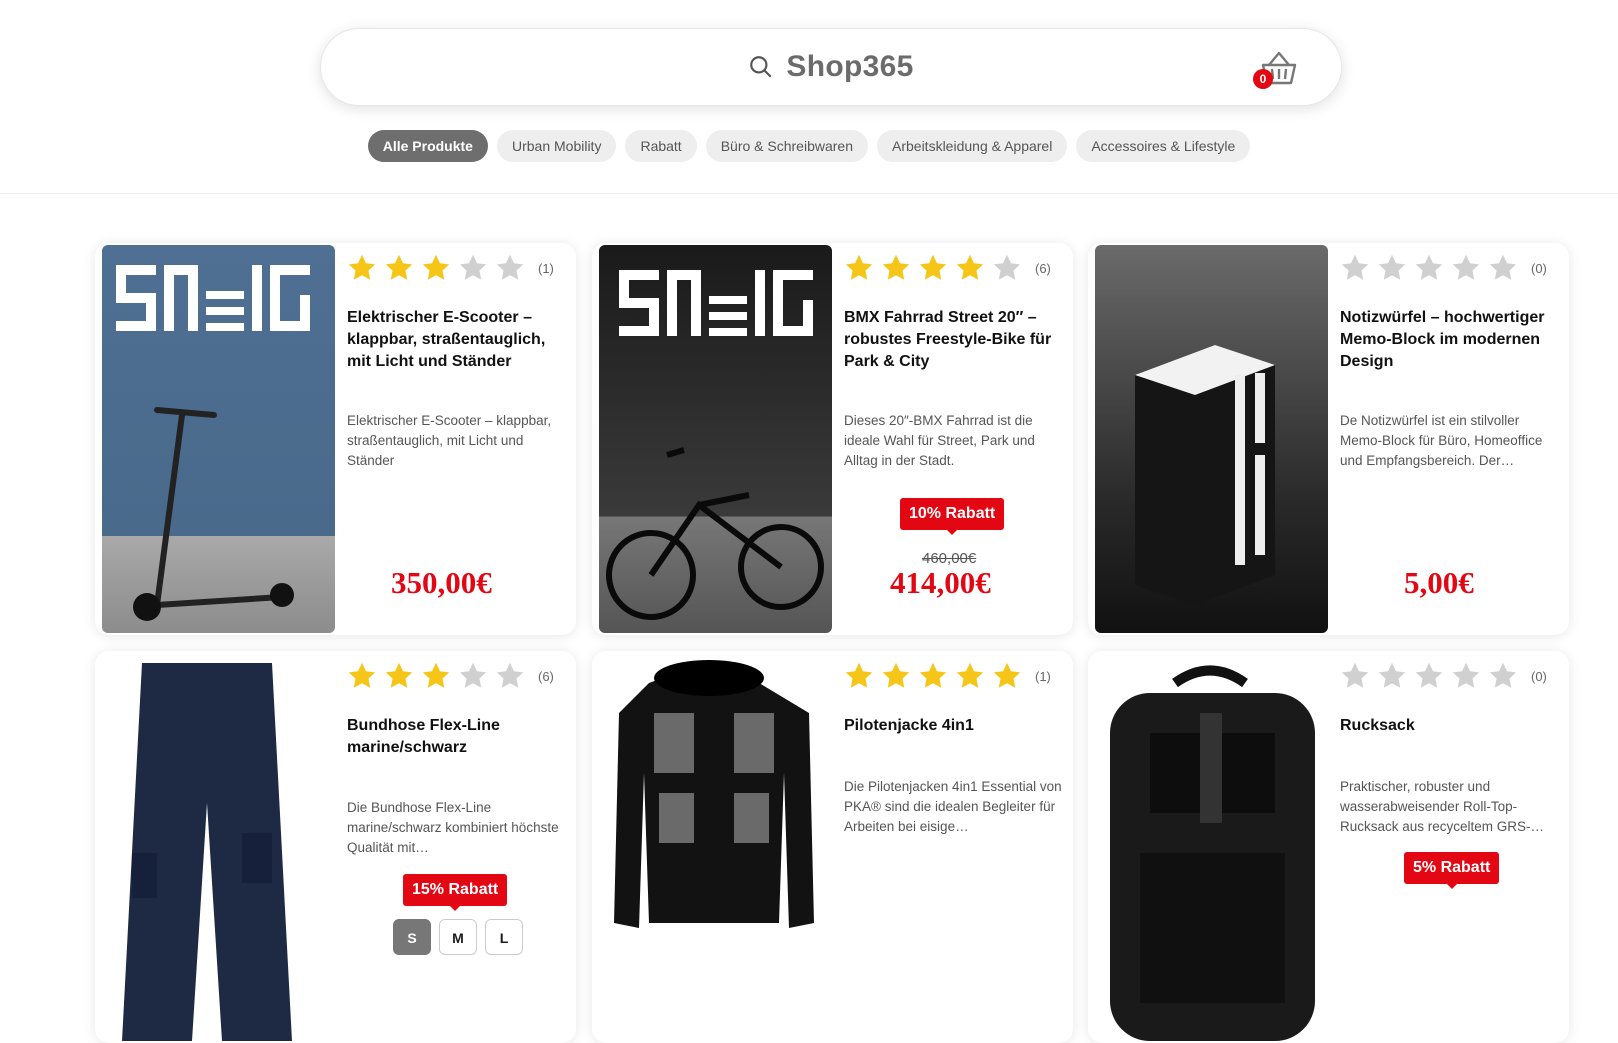 Image resolution: width=1618 pixels, height=1043 pixels. What do you see at coordinates (1439, 582) in the screenshot?
I see `product-price: 5,00€` at bounding box center [1439, 582].